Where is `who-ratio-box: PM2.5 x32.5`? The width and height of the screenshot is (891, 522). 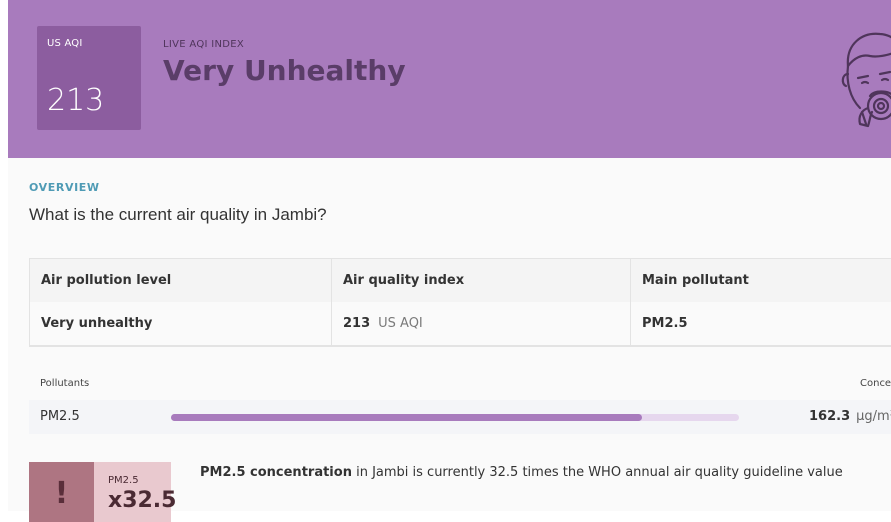 who-ratio-box: PM2.5 x32.5 is located at coordinates (135, 492).